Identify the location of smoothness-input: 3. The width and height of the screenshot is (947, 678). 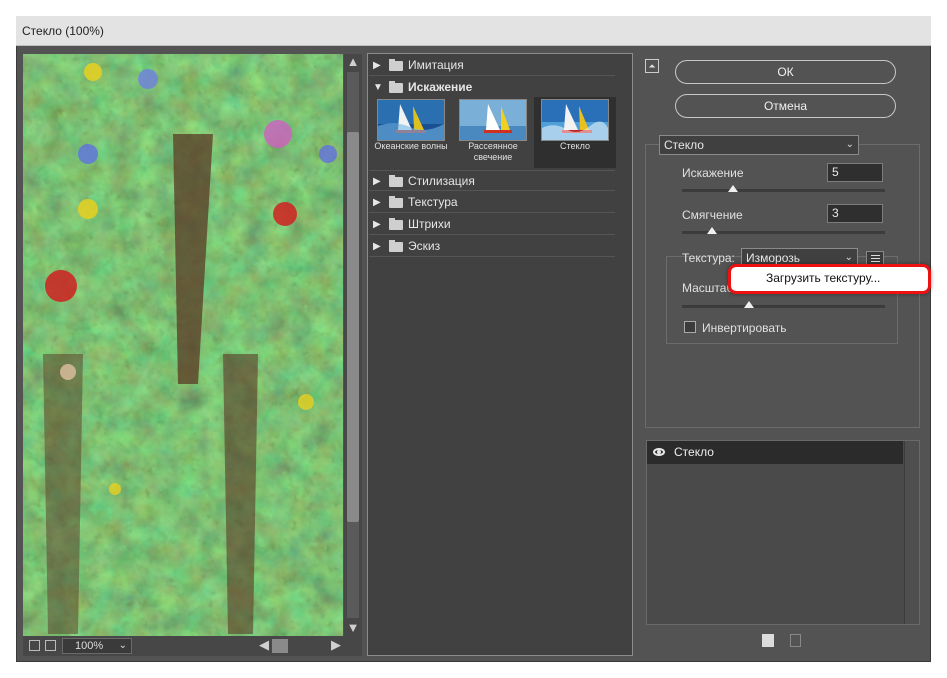
(855, 213).